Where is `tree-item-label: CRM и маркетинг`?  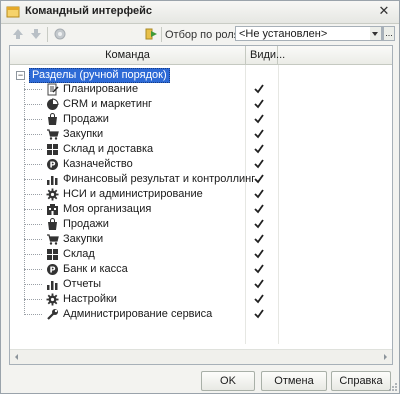
tree-item-label: CRM и маркетинг is located at coordinates (108, 104).